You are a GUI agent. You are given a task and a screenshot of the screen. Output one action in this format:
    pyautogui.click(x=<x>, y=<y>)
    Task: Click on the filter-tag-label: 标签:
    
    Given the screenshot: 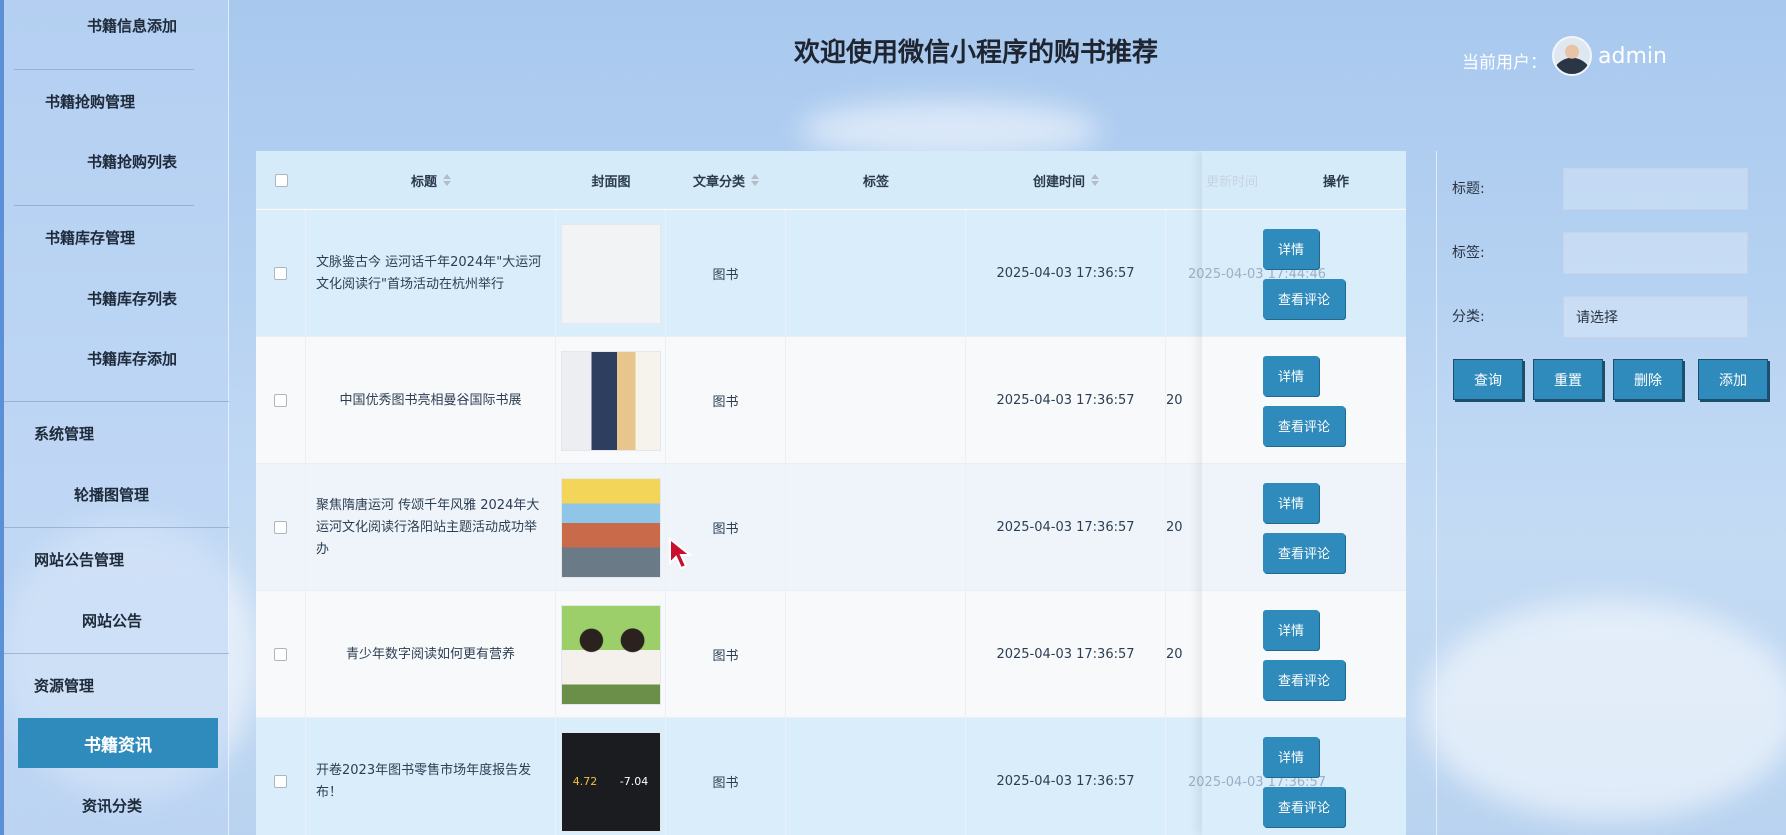 What is the action you would take?
    pyautogui.click(x=1468, y=253)
    